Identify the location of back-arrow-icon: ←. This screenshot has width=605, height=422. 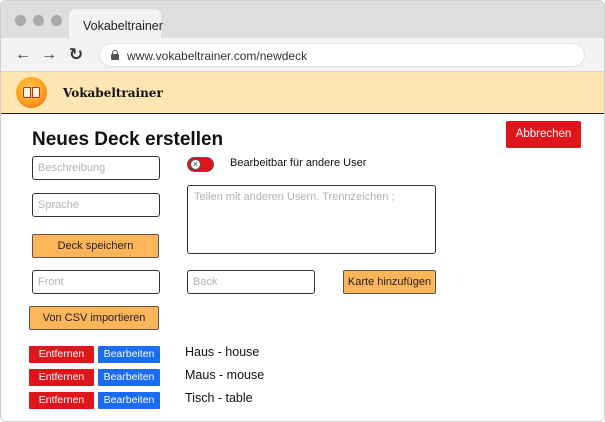
(23, 55).